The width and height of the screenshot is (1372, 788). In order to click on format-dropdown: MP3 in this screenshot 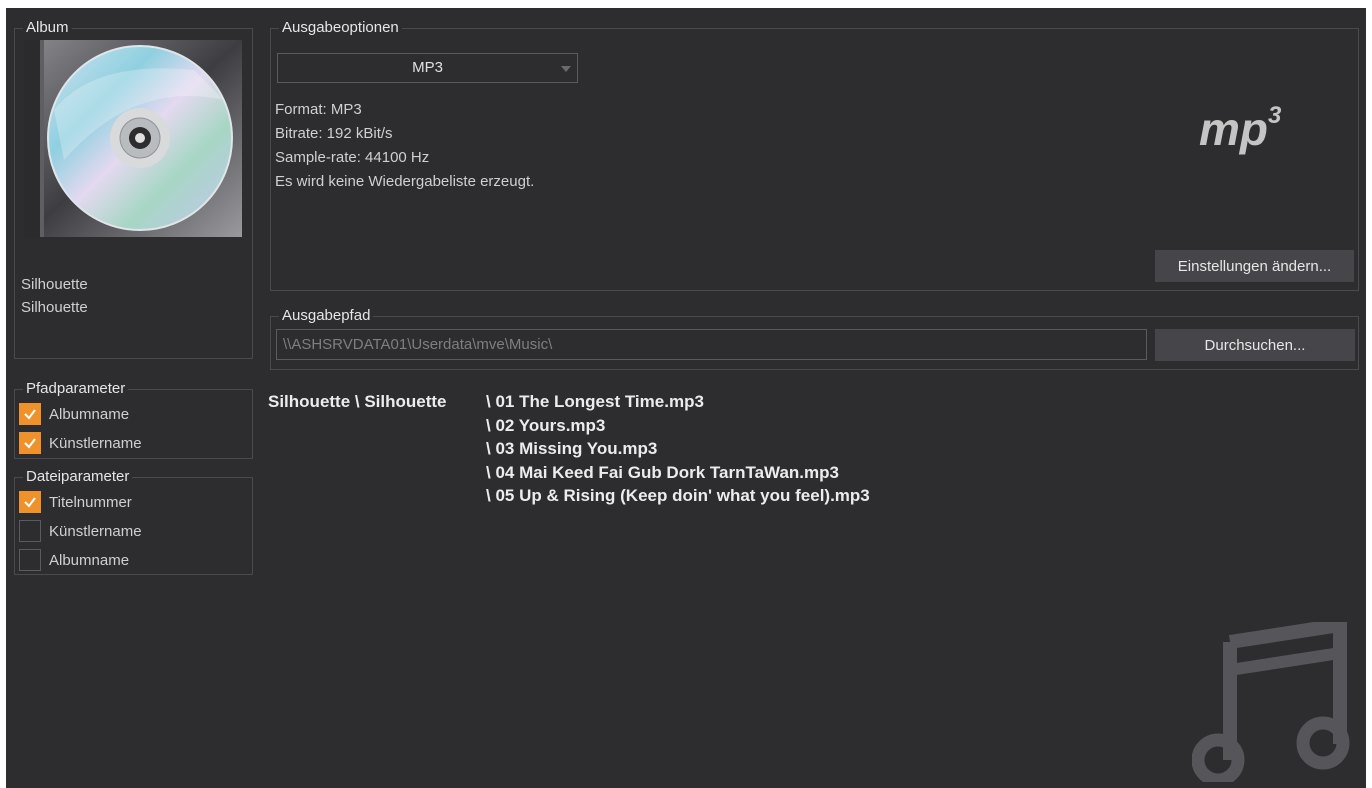, I will do `click(427, 68)`.